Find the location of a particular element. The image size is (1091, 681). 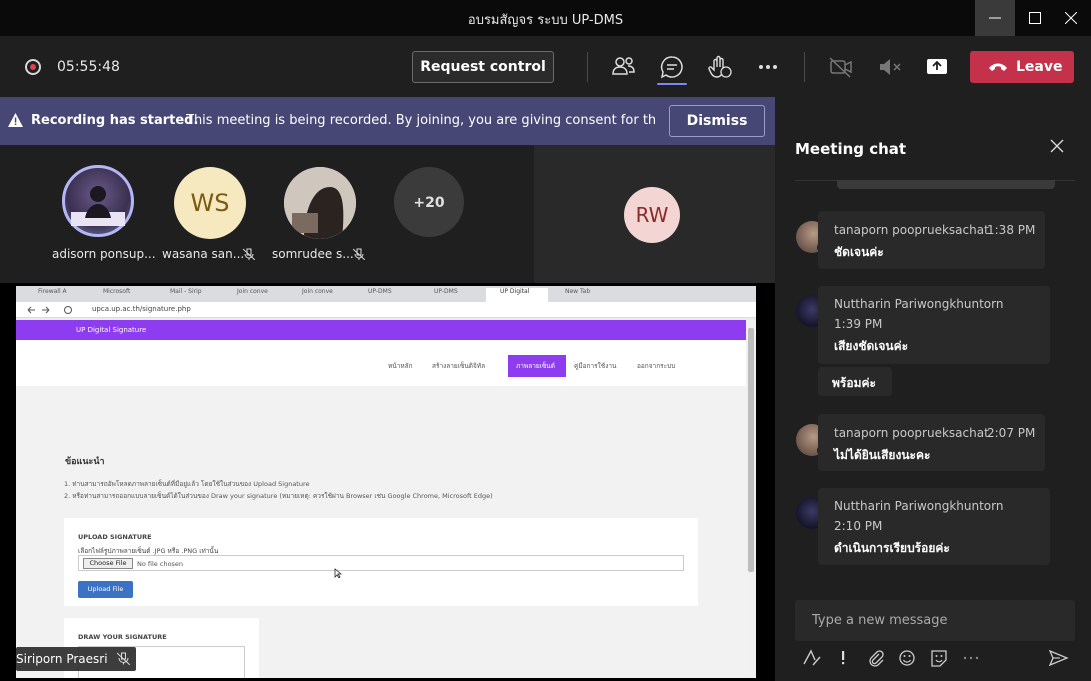

format-icon is located at coordinates (812, 658).